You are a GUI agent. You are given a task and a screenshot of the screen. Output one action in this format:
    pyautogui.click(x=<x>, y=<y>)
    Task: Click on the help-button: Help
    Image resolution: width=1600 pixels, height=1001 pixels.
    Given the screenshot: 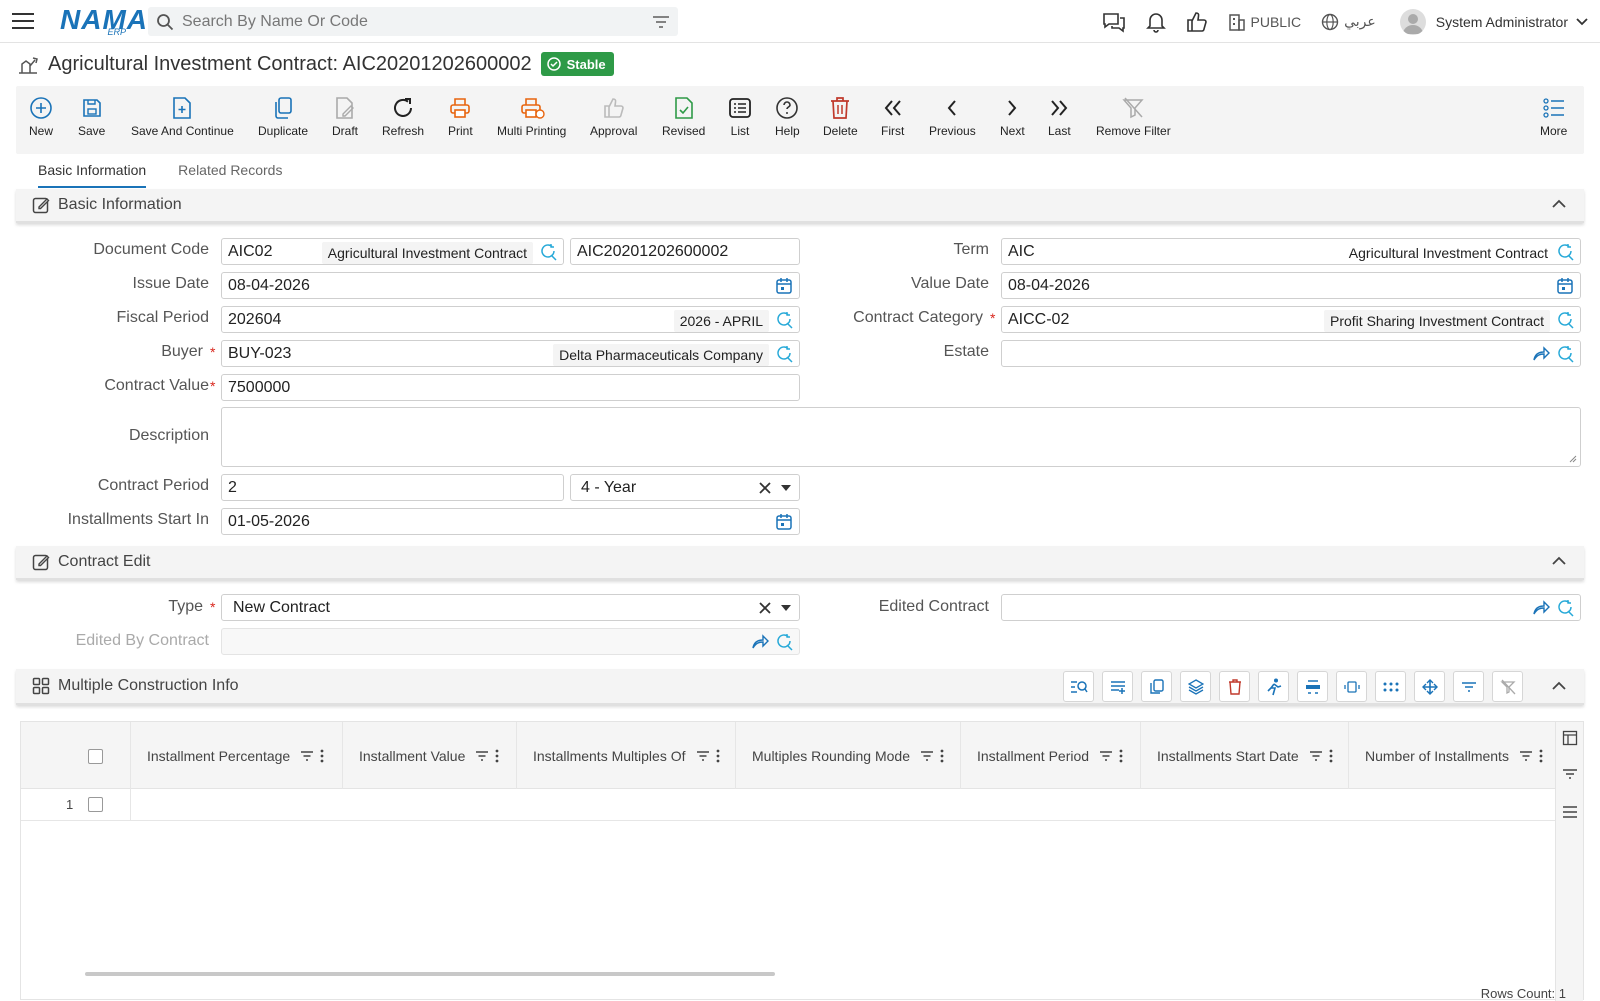 What is the action you would take?
    pyautogui.click(x=787, y=116)
    